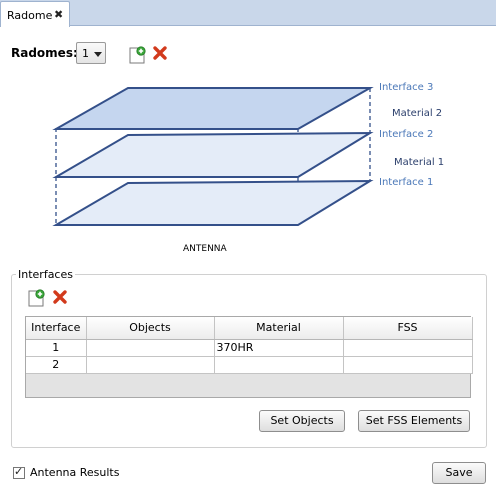 Image resolution: width=496 pixels, height=494 pixels. What do you see at coordinates (75, 472) in the screenshot?
I see `antenna-results-label: Antenna Results` at bounding box center [75, 472].